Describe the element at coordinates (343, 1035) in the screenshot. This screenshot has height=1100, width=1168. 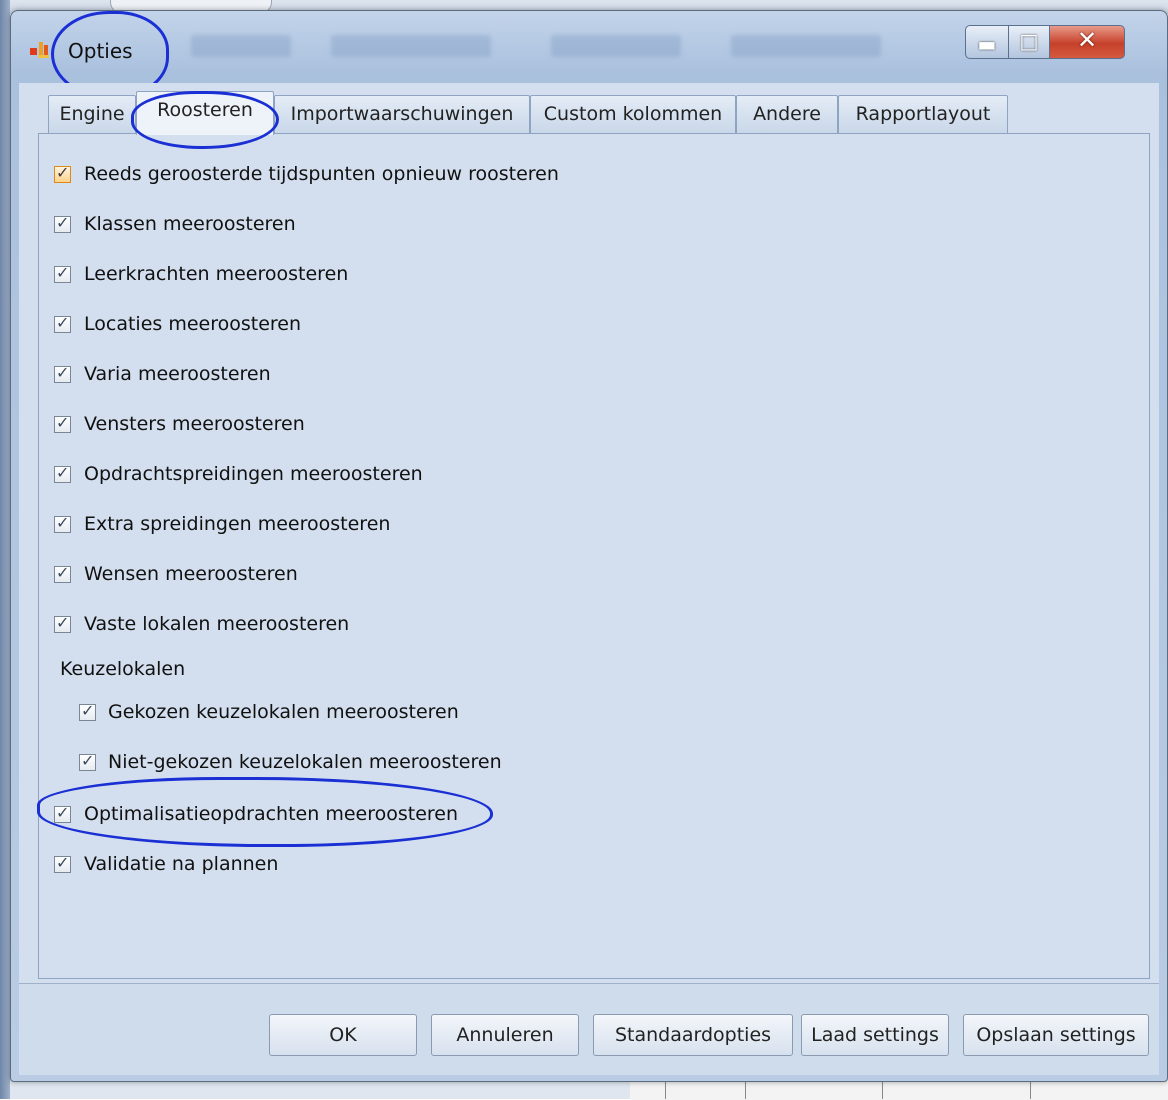
I see `ok-button: OK` at that location.